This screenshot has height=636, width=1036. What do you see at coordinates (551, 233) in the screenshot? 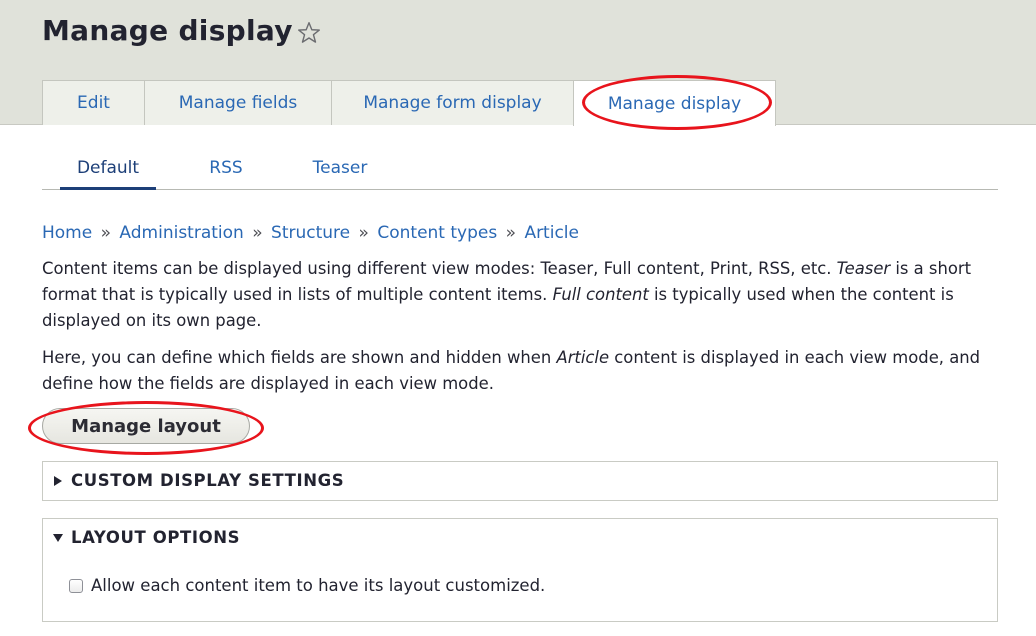
I see `breadcrumb-article: Article` at bounding box center [551, 233].